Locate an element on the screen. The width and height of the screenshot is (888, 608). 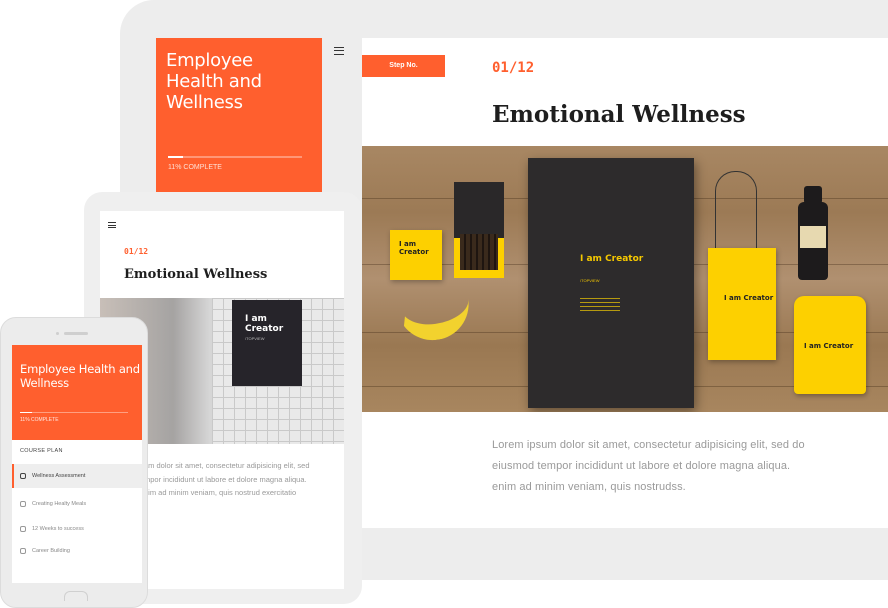
phone-progress-bar is located at coordinates (74, 412).